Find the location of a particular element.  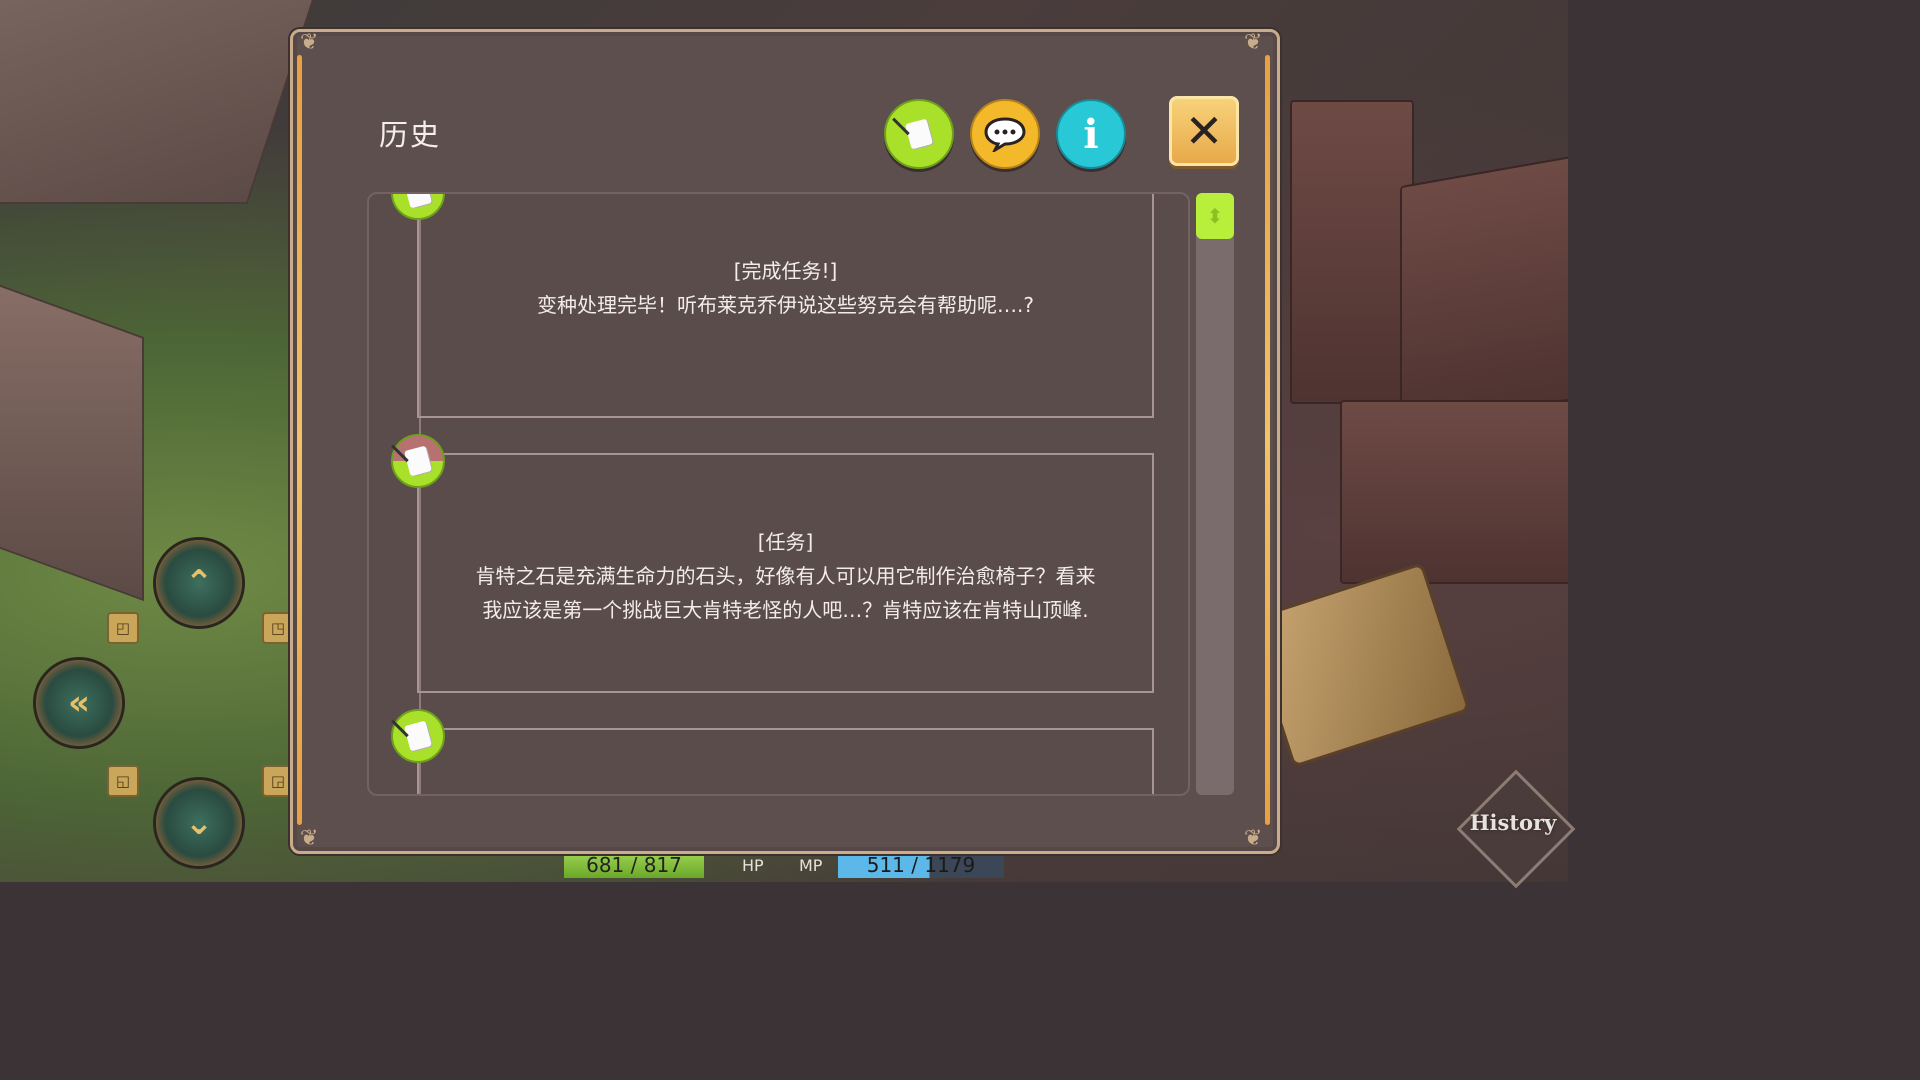

dpad-up-button: ⌃ is located at coordinates (199, 583).